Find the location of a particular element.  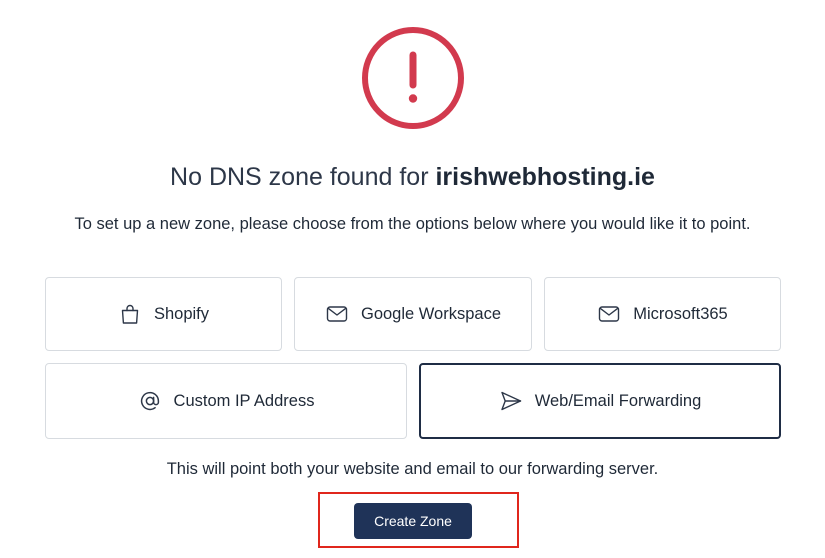

option-label: Microsoft365 is located at coordinates (680, 313).